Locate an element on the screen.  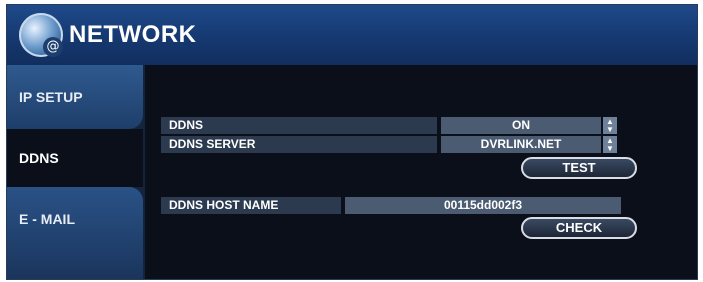
tab-ip-setup: IP SETUP is located at coordinates (75, 97).